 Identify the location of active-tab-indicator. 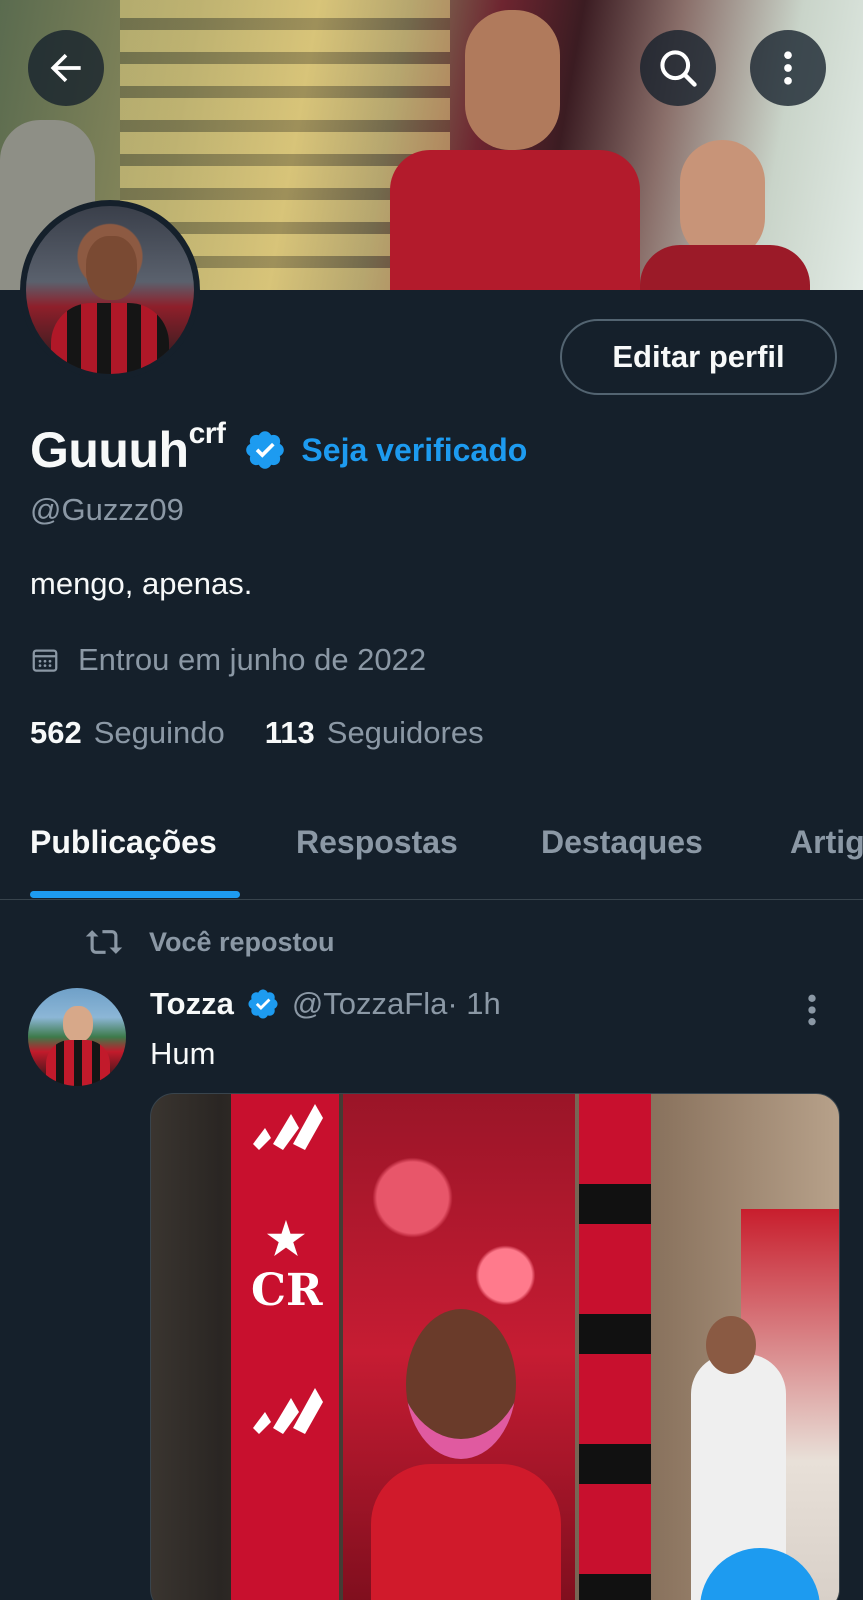
(135, 894).